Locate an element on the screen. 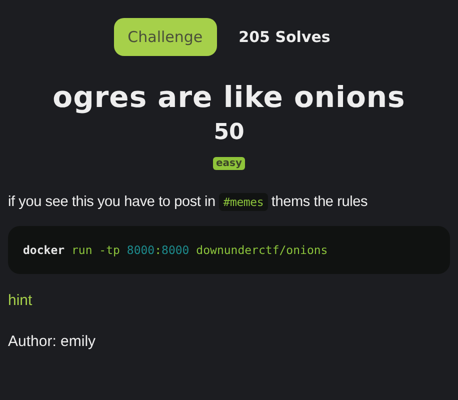 The height and width of the screenshot is (400, 458). author-text: Author: emily is located at coordinates (52, 341).